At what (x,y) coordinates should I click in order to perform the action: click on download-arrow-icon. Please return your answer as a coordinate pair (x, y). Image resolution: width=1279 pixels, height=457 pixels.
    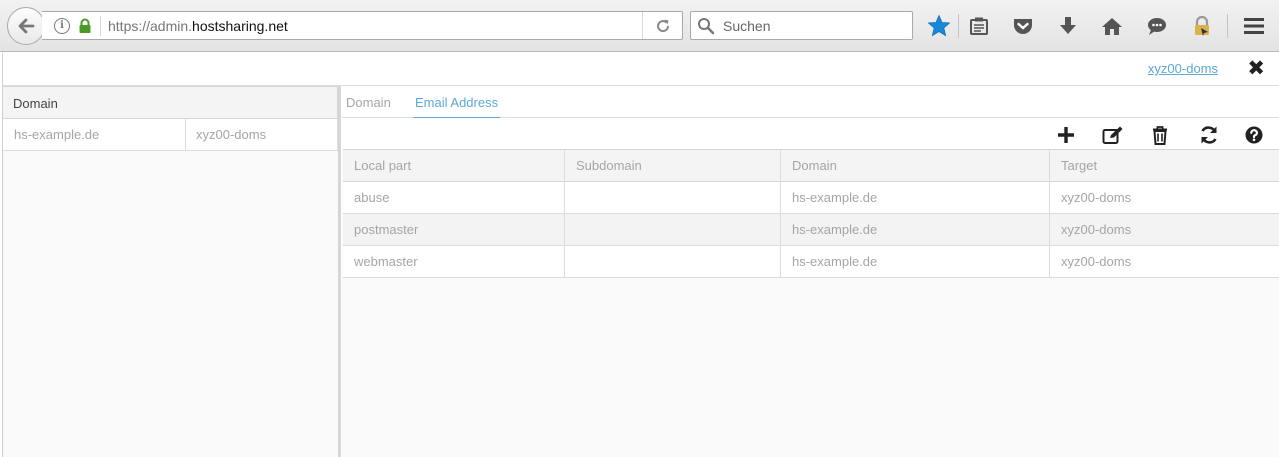
    Looking at the image, I should click on (1068, 25).